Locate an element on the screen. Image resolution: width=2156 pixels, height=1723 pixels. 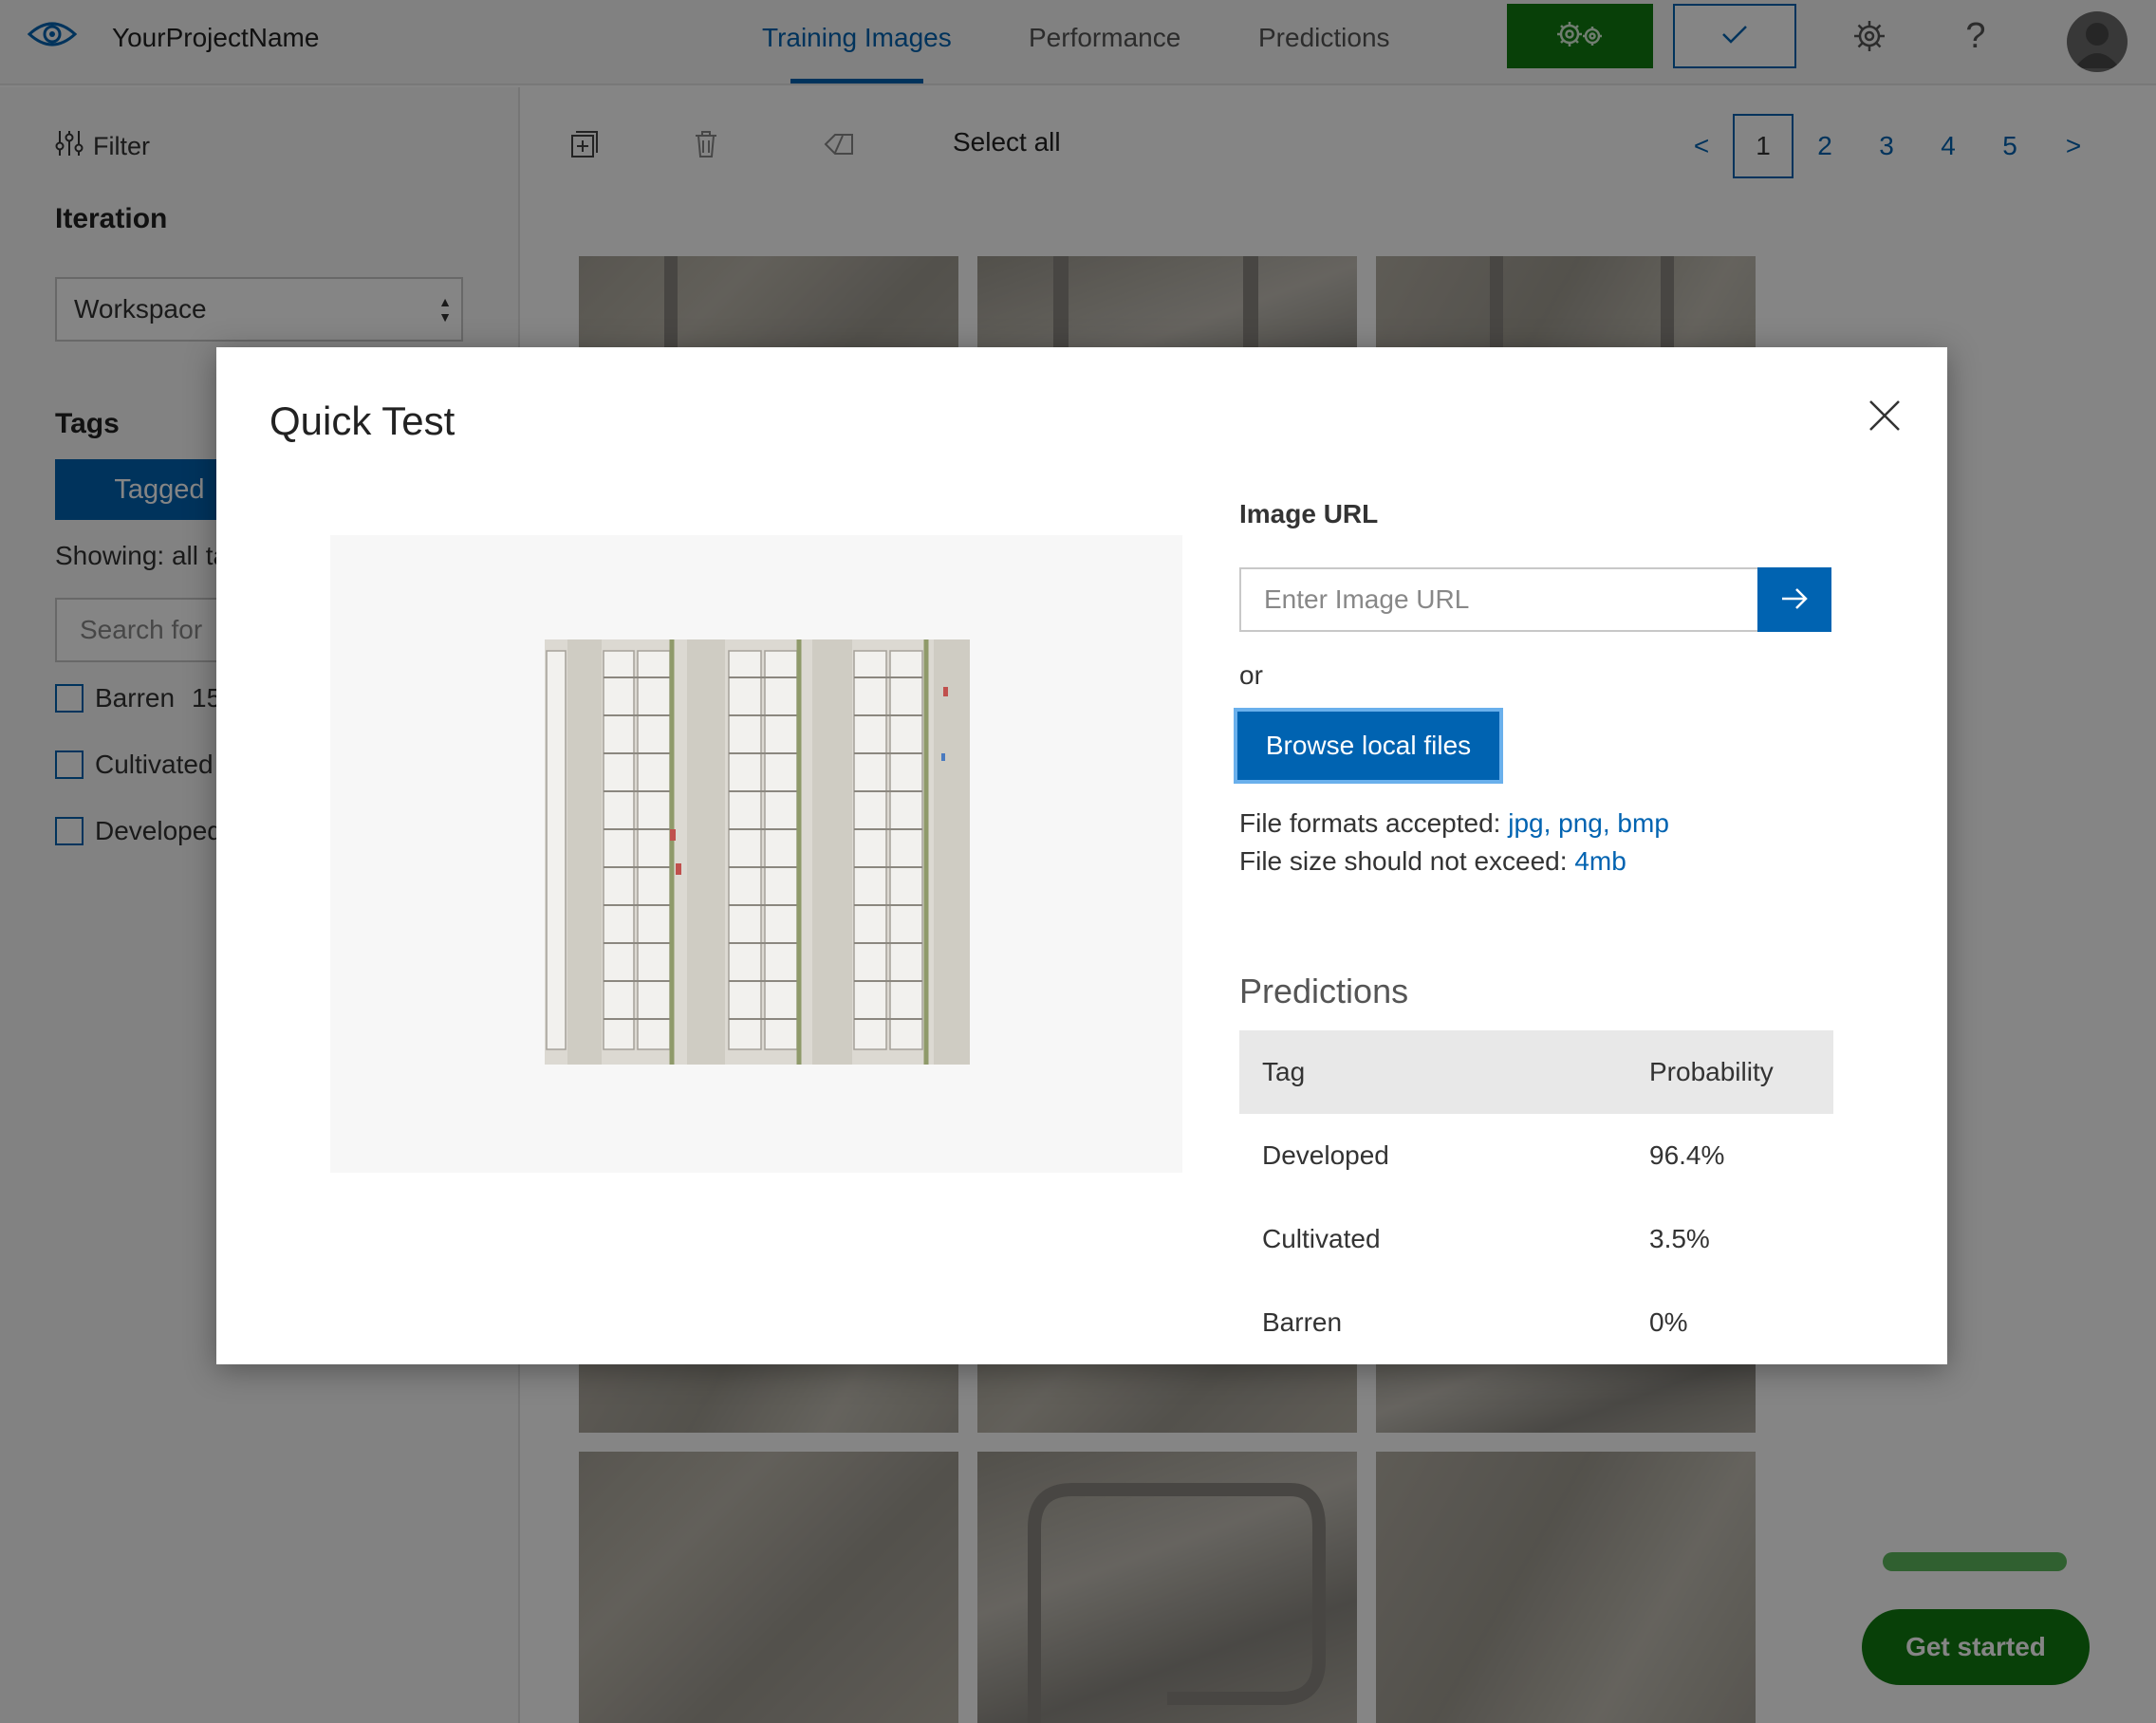
or-separator: or is located at coordinates (1251, 675).